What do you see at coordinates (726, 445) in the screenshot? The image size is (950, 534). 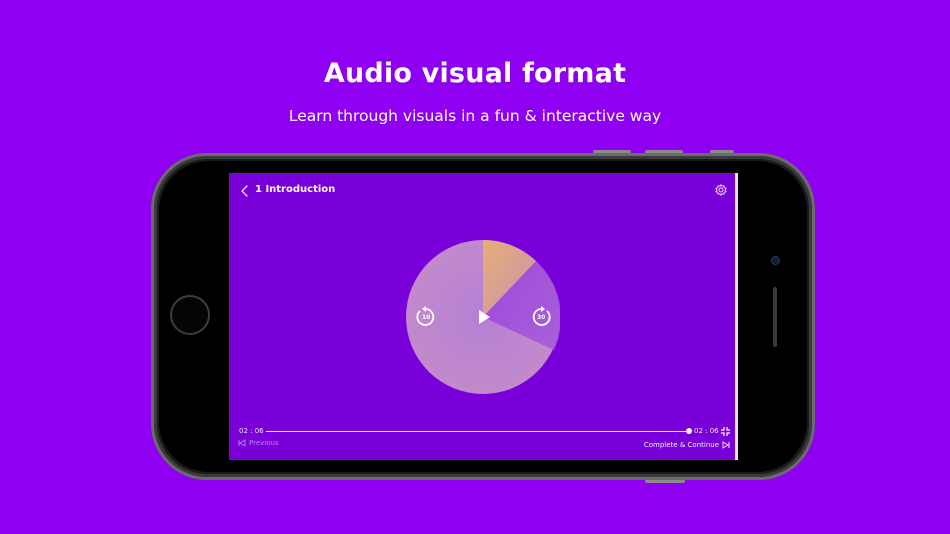 I see `skip-next-icon` at bounding box center [726, 445].